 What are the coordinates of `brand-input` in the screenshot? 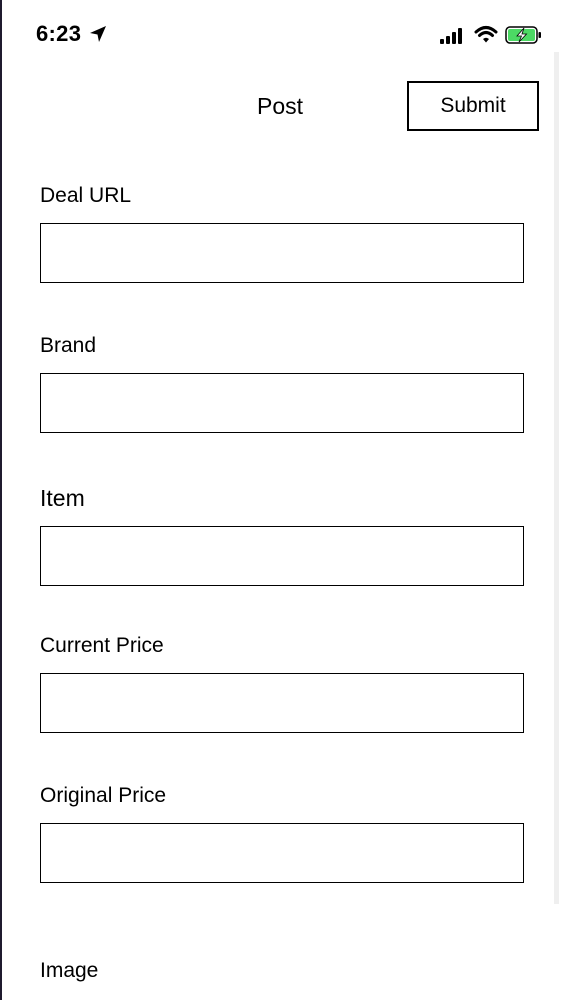 It's located at (282, 403).